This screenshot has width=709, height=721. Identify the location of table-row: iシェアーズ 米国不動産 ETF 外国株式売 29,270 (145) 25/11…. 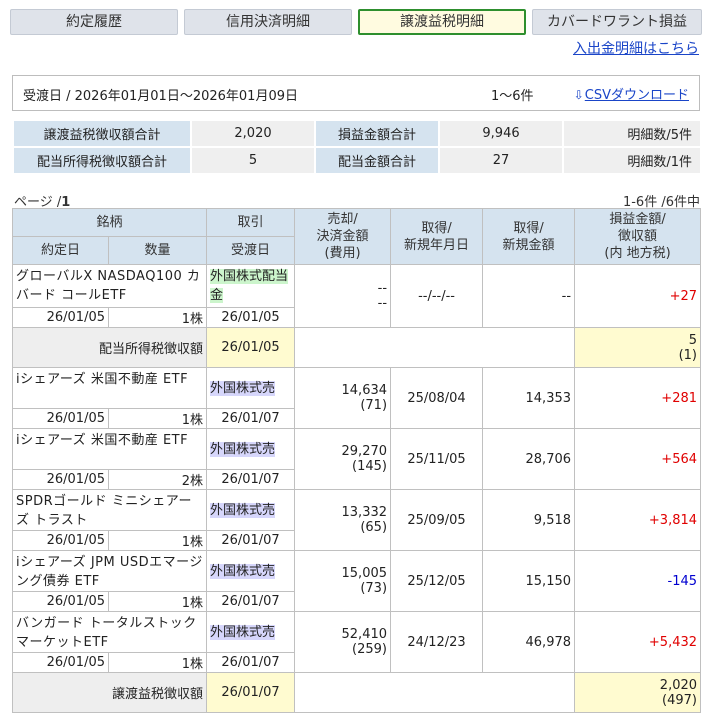
(356, 459).